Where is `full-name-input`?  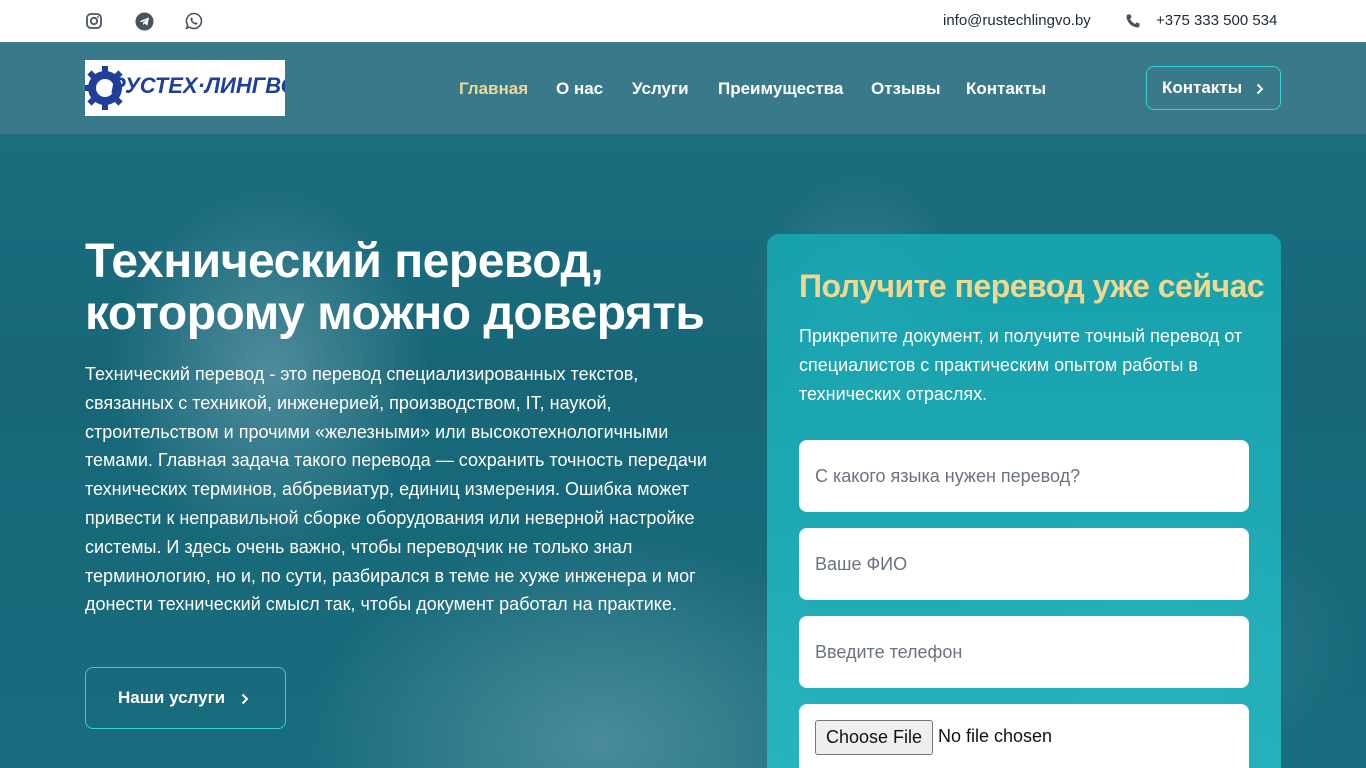
full-name-input is located at coordinates (1024, 564).